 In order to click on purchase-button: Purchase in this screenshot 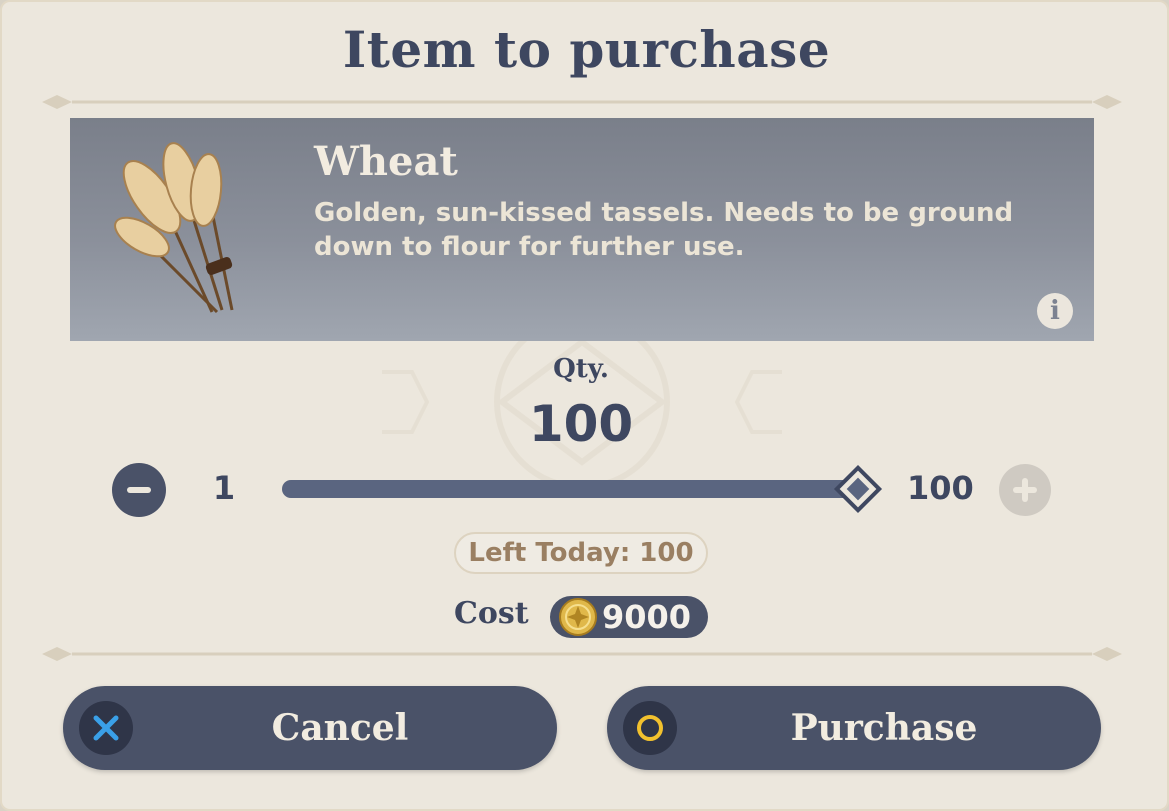, I will do `click(854, 728)`.